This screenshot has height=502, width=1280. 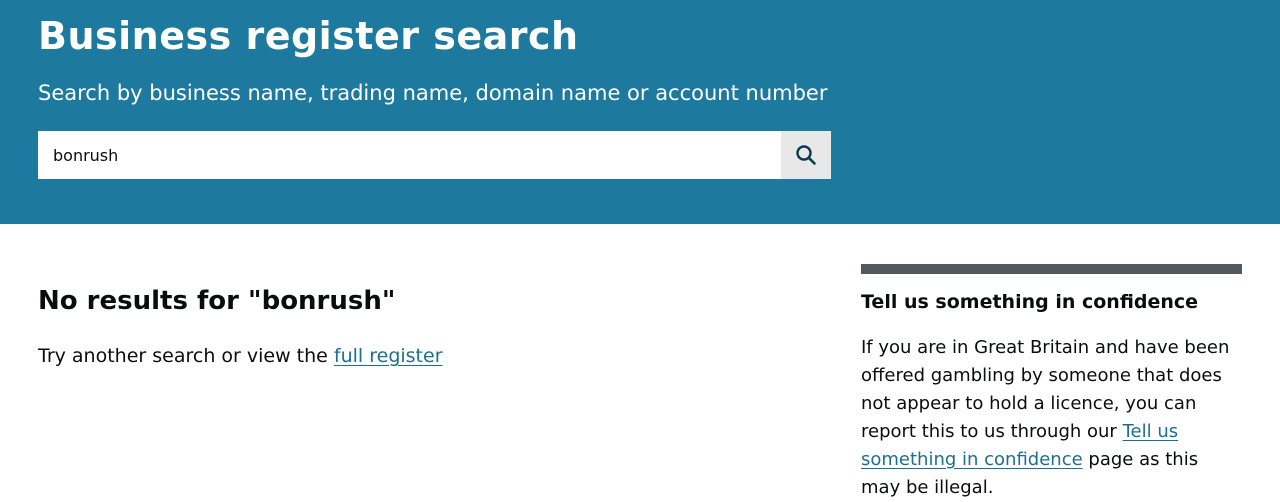 What do you see at coordinates (183, 356) in the screenshot?
I see `try-text: Try another search or view the` at bounding box center [183, 356].